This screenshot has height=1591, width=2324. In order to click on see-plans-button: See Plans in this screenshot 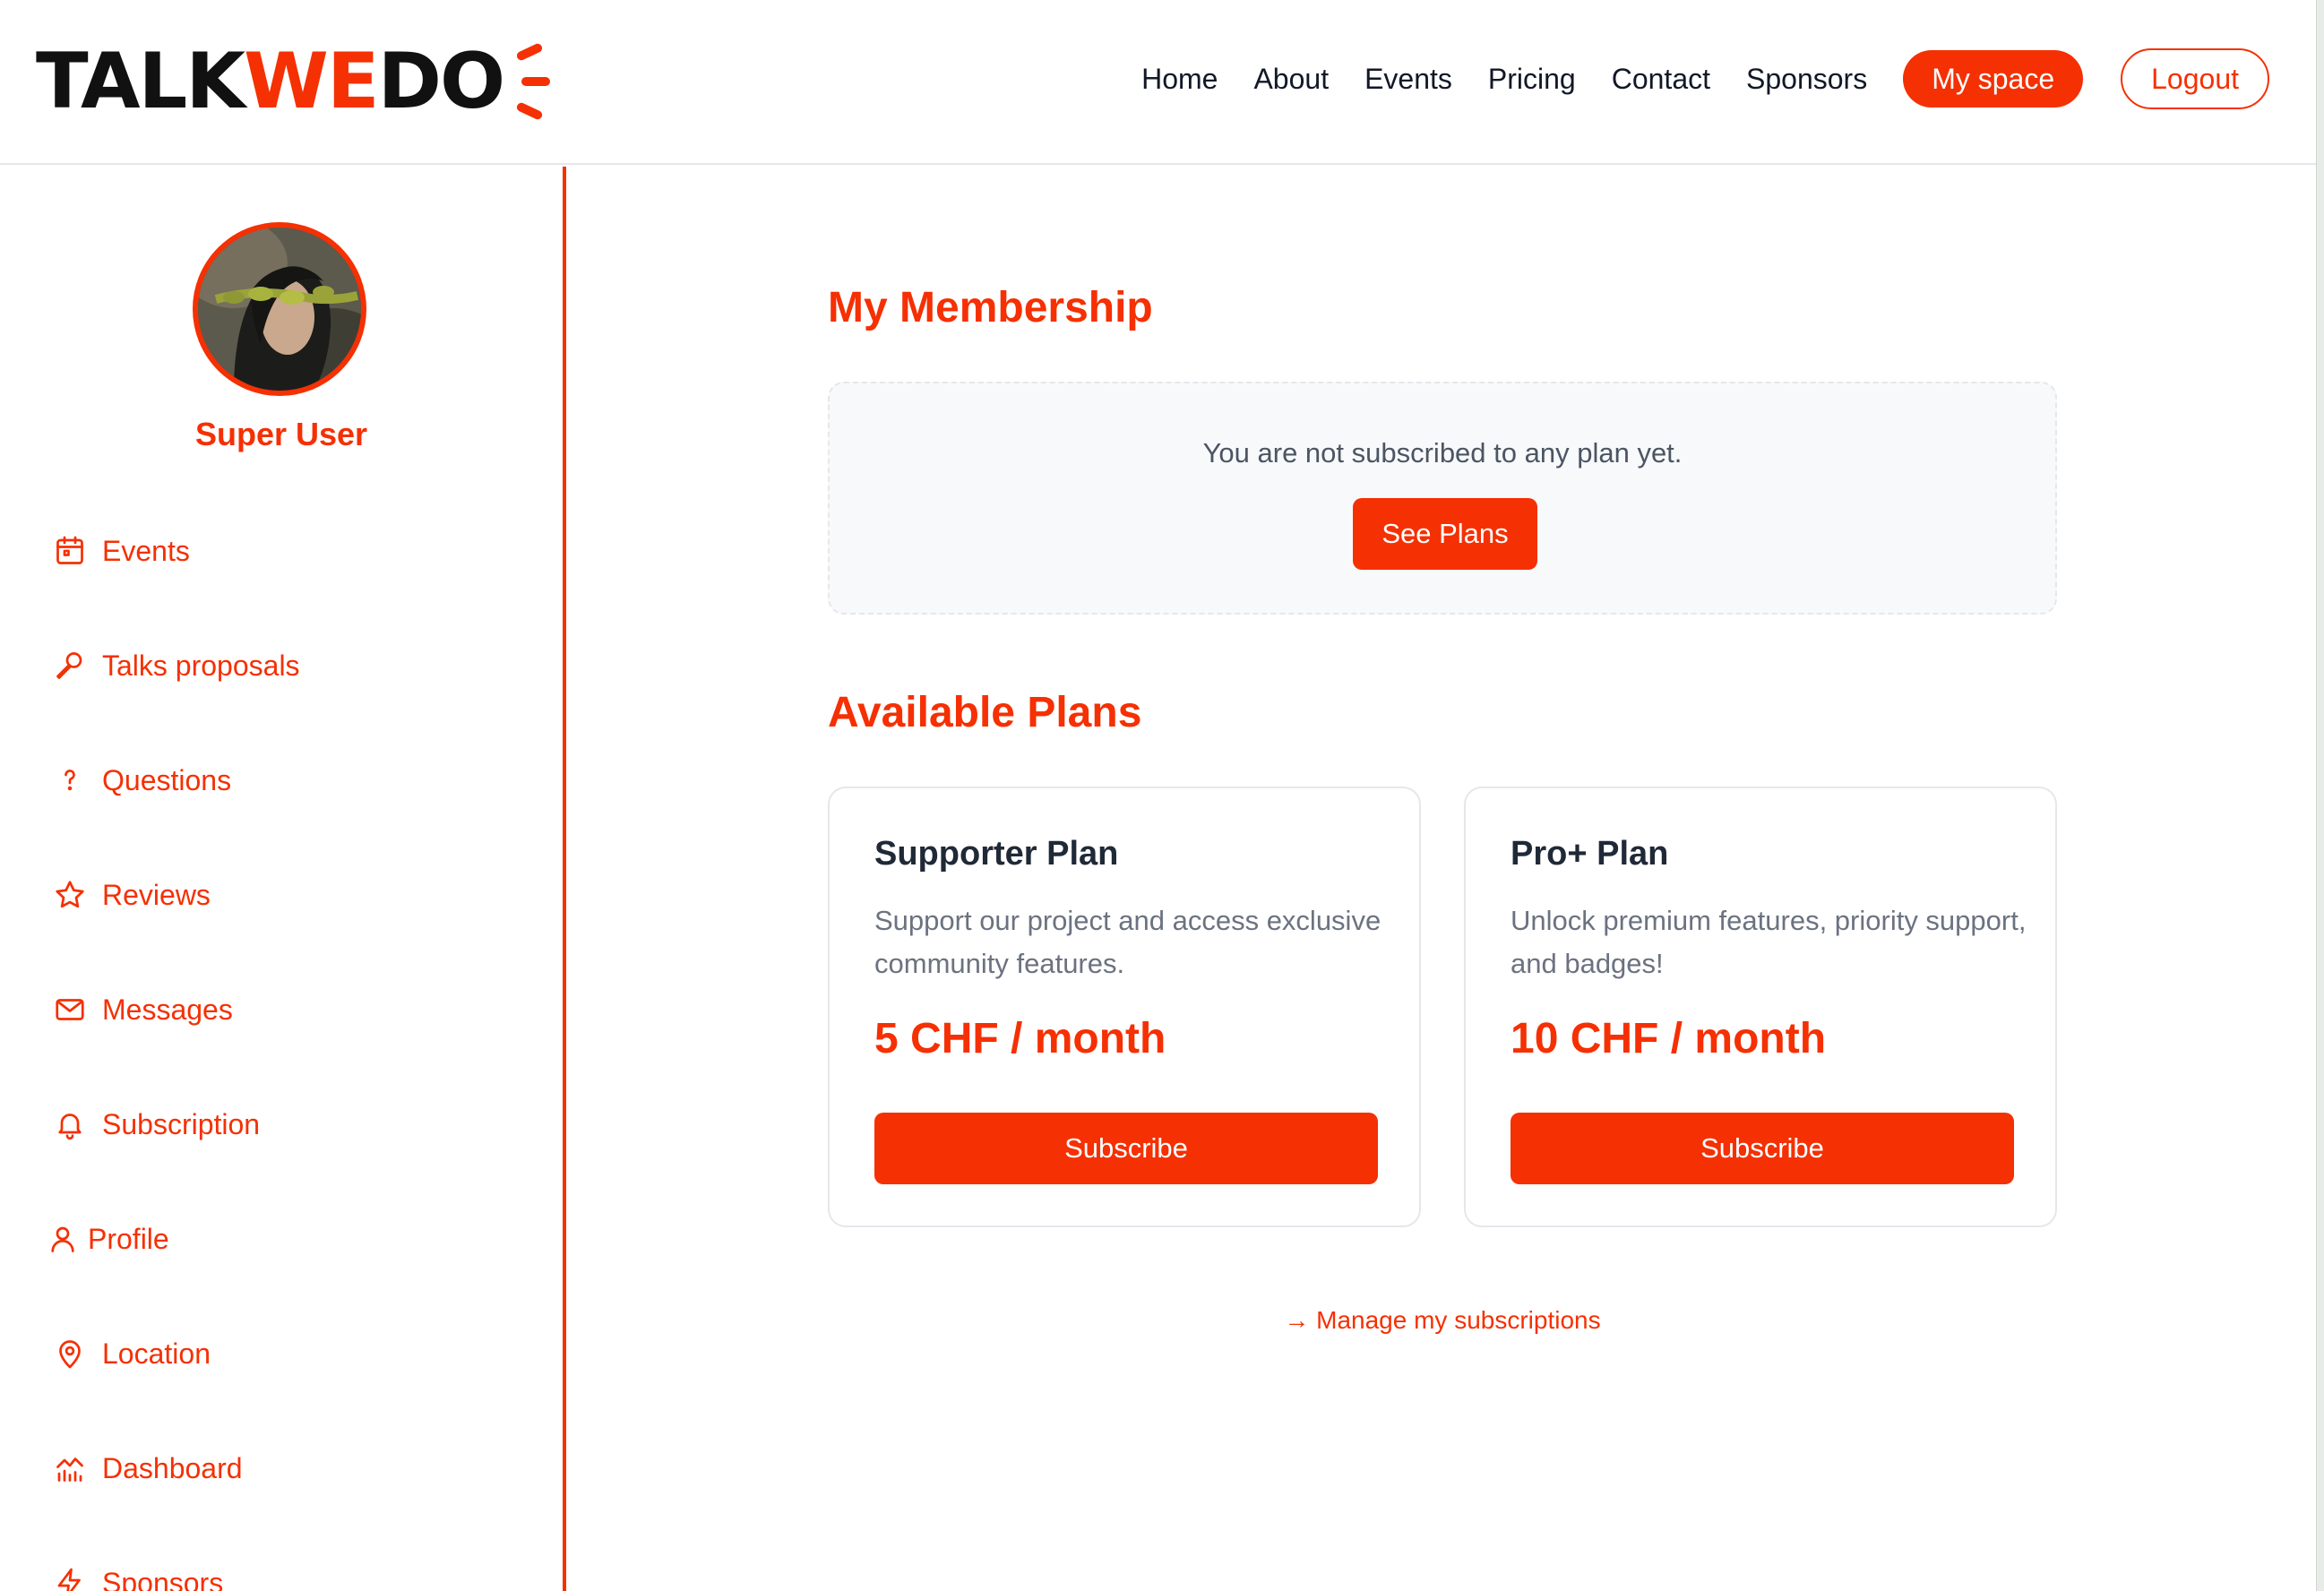, I will do `click(1445, 534)`.